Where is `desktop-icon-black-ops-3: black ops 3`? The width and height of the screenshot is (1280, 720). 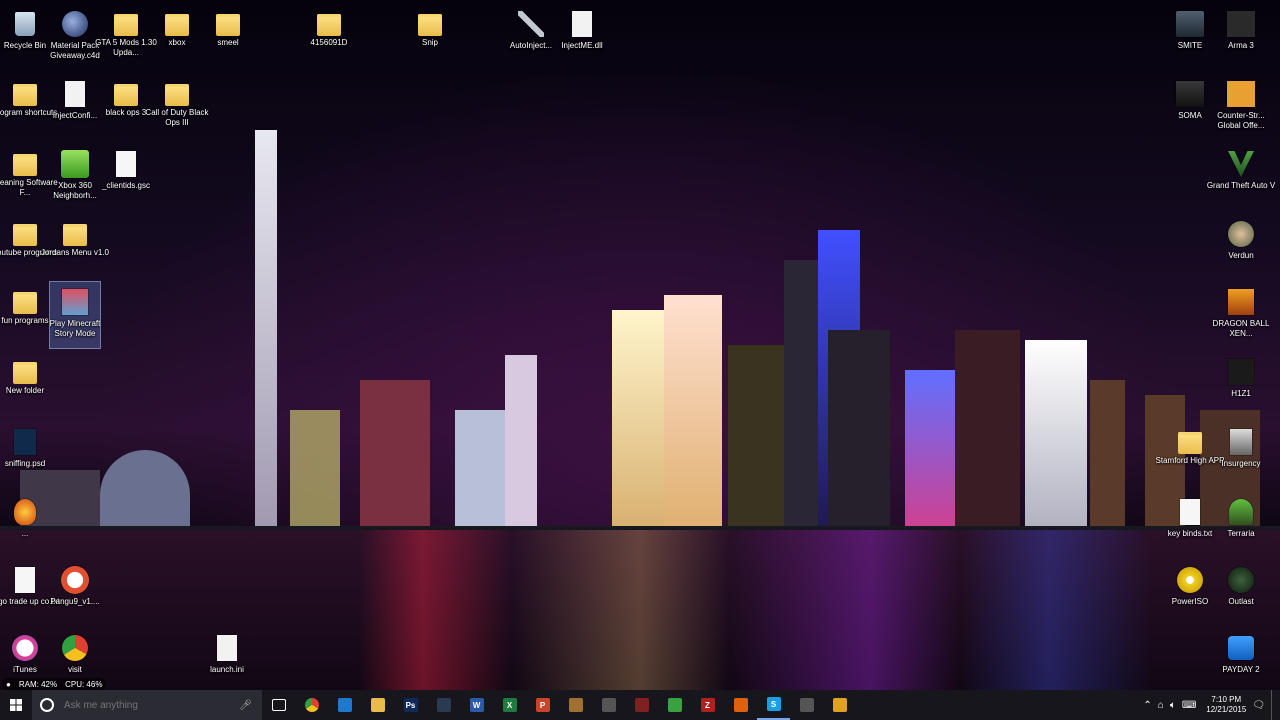 desktop-icon-black-ops-3: black ops 3 is located at coordinates (126, 107).